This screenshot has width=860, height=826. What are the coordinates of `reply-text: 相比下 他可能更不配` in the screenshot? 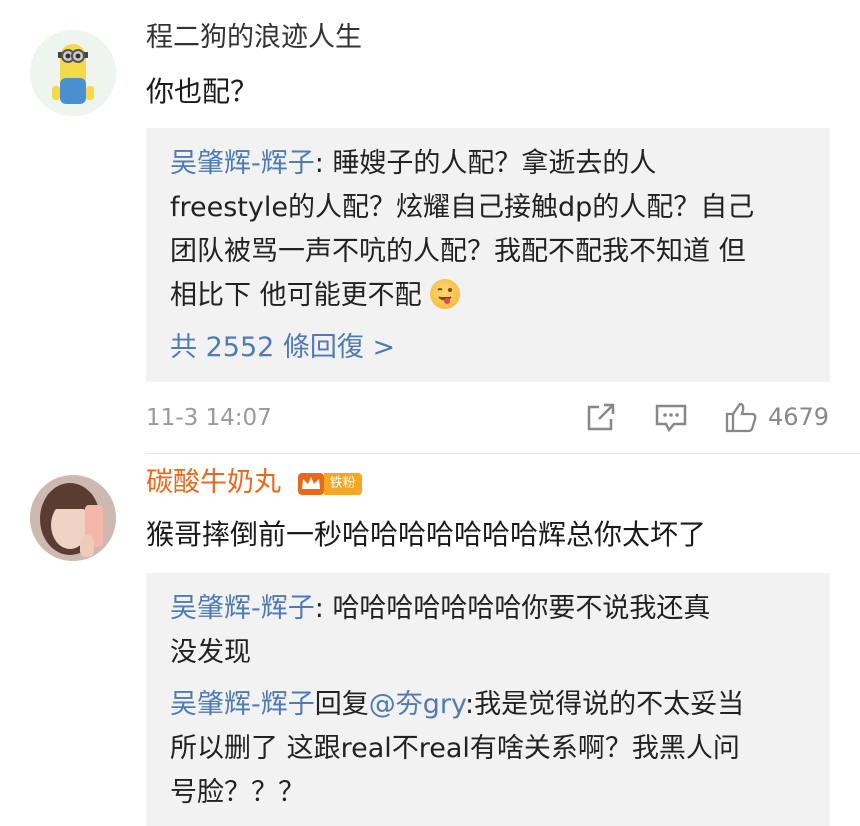 It's located at (296, 295).